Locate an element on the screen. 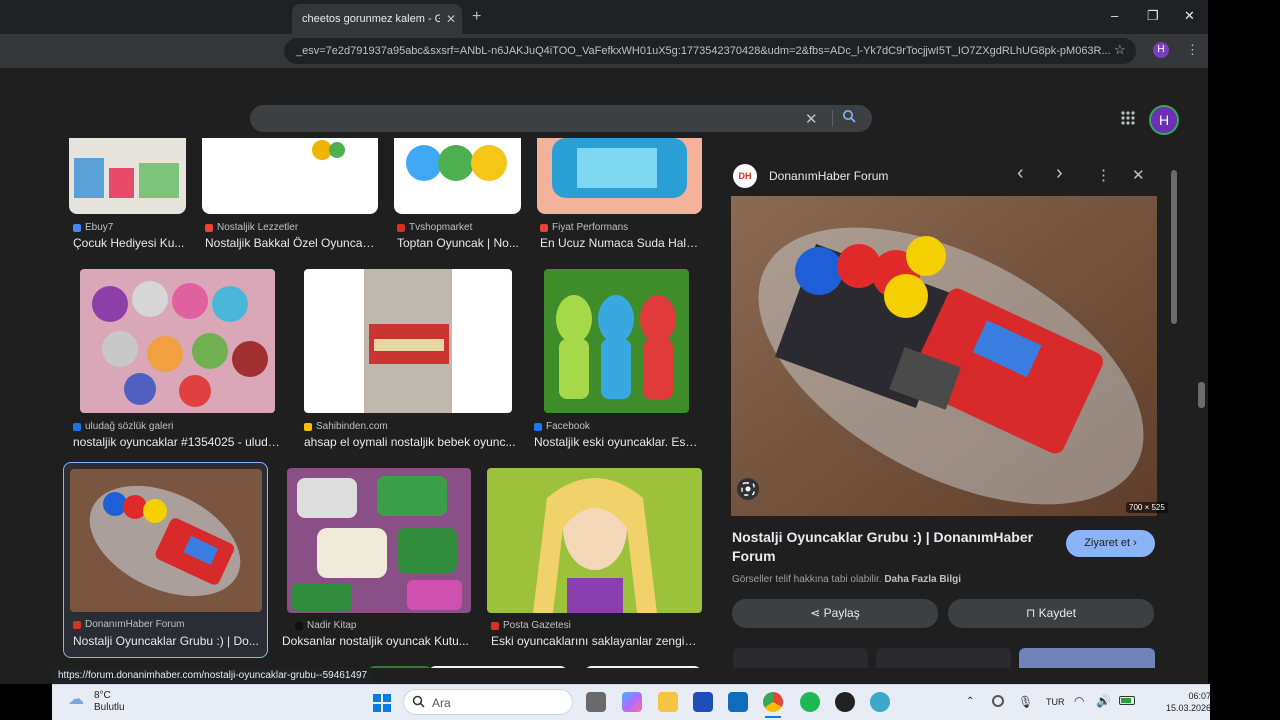 The image size is (1280, 720). result-source: Nostaljik Lezzetler is located at coordinates (251, 227).